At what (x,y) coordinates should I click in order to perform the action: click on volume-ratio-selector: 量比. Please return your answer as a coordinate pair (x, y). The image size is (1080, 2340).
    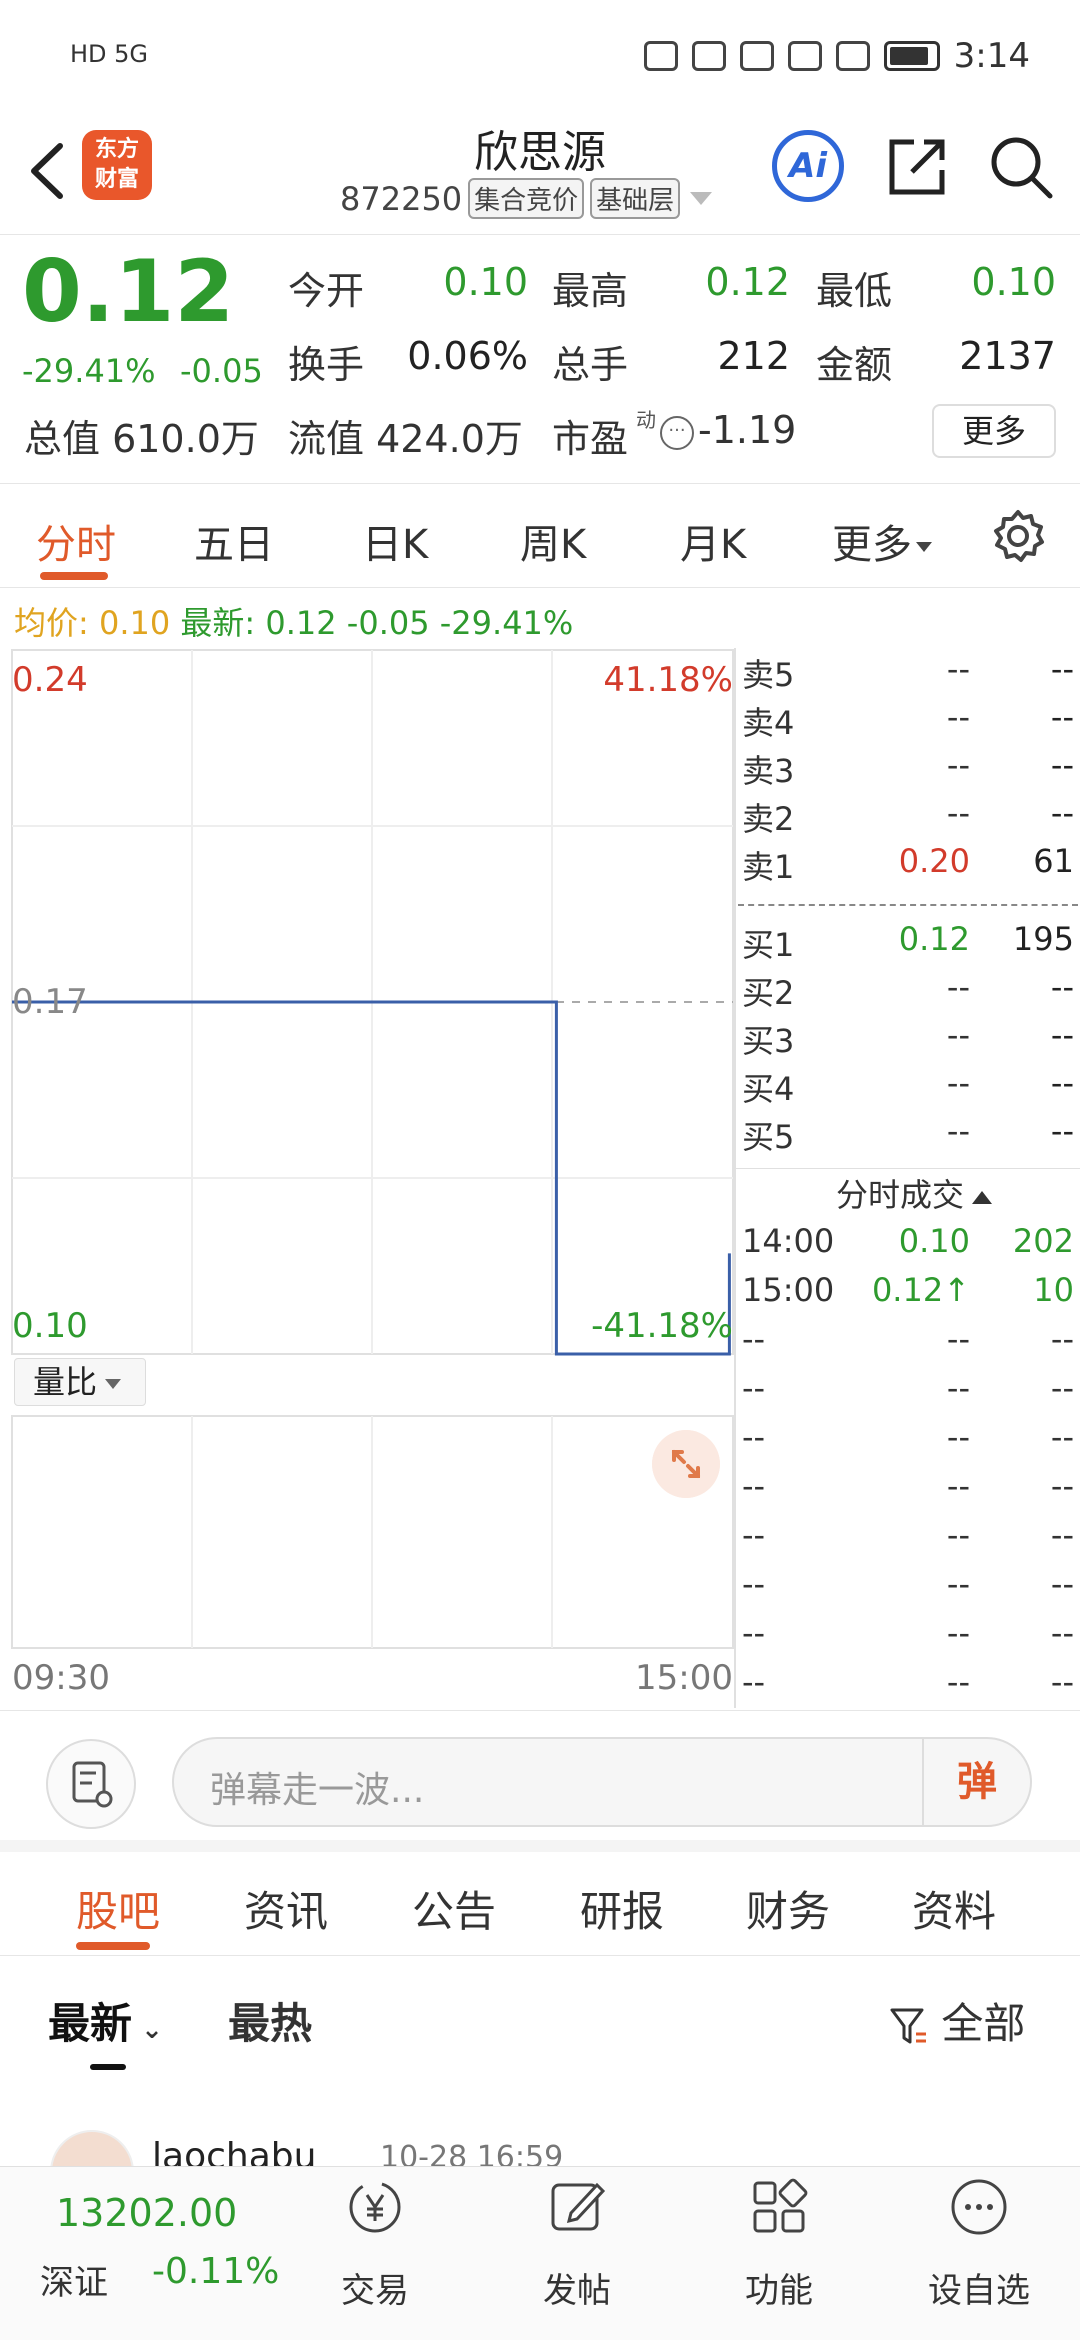
    Looking at the image, I should click on (80, 1382).